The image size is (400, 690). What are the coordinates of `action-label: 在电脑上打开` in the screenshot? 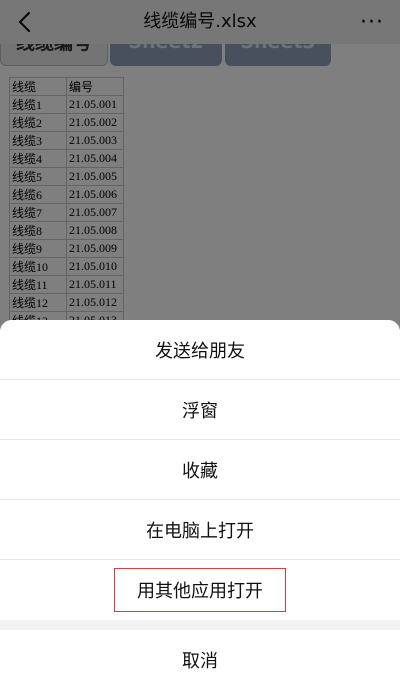 It's located at (200, 531).